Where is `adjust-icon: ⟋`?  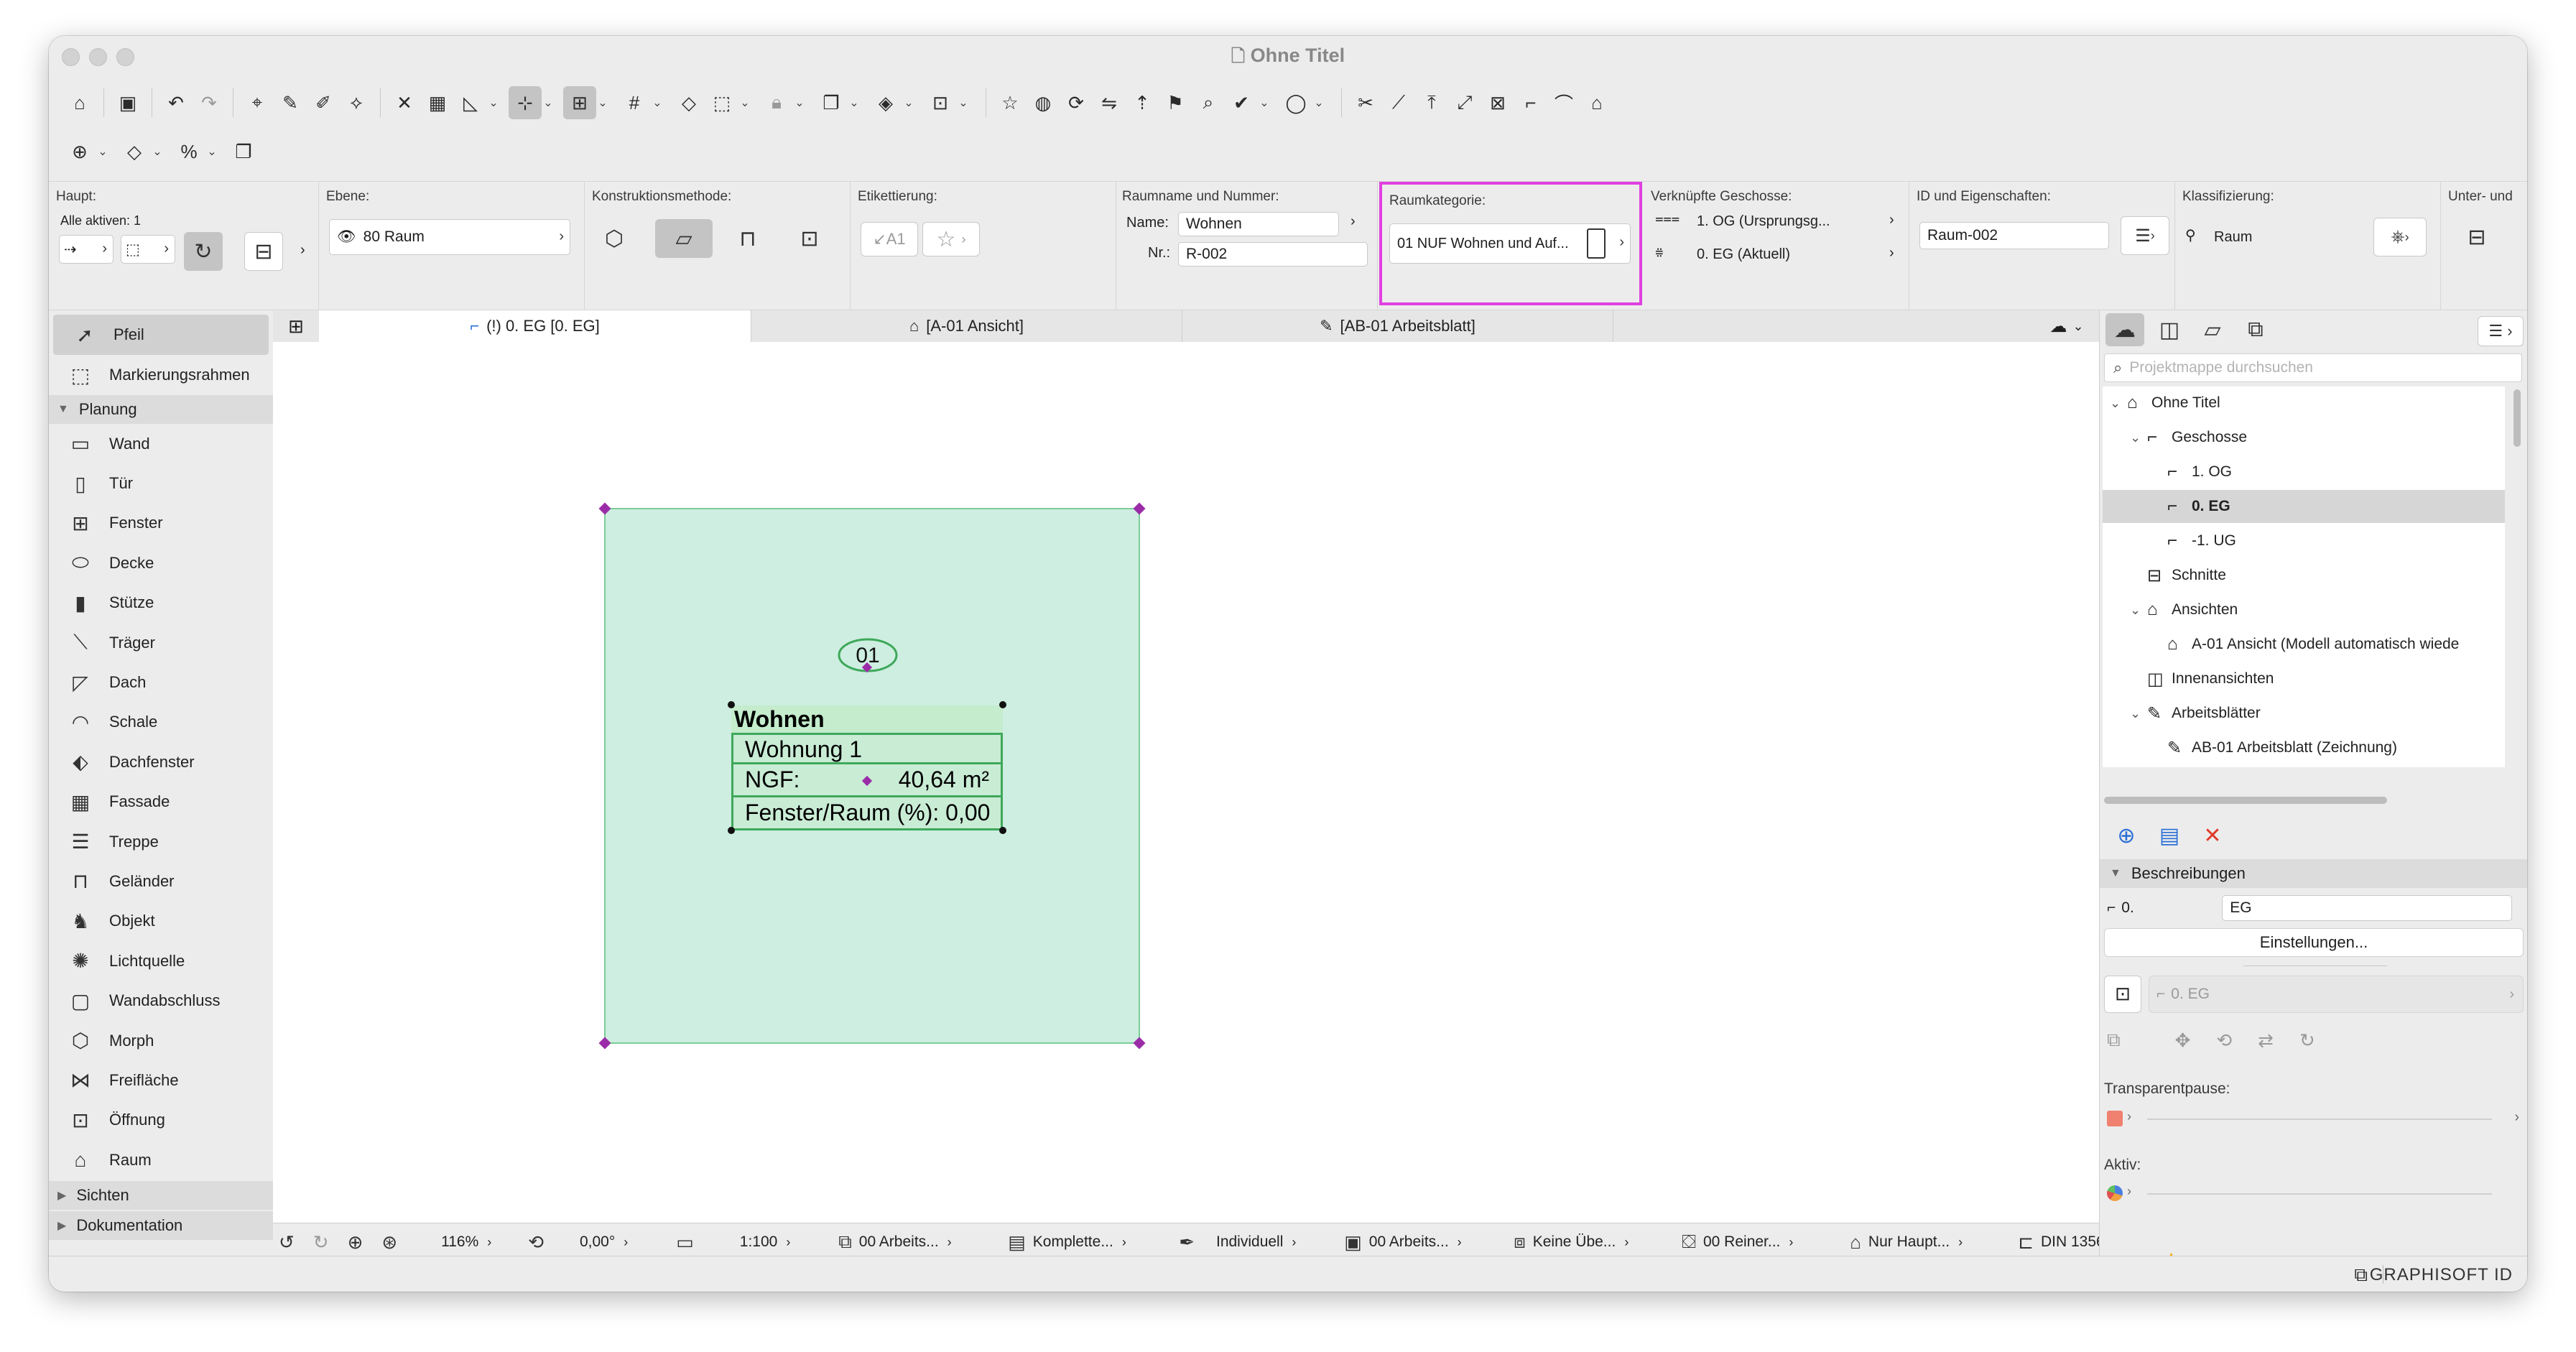
adjust-icon: ⟋ is located at coordinates (1398, 102).